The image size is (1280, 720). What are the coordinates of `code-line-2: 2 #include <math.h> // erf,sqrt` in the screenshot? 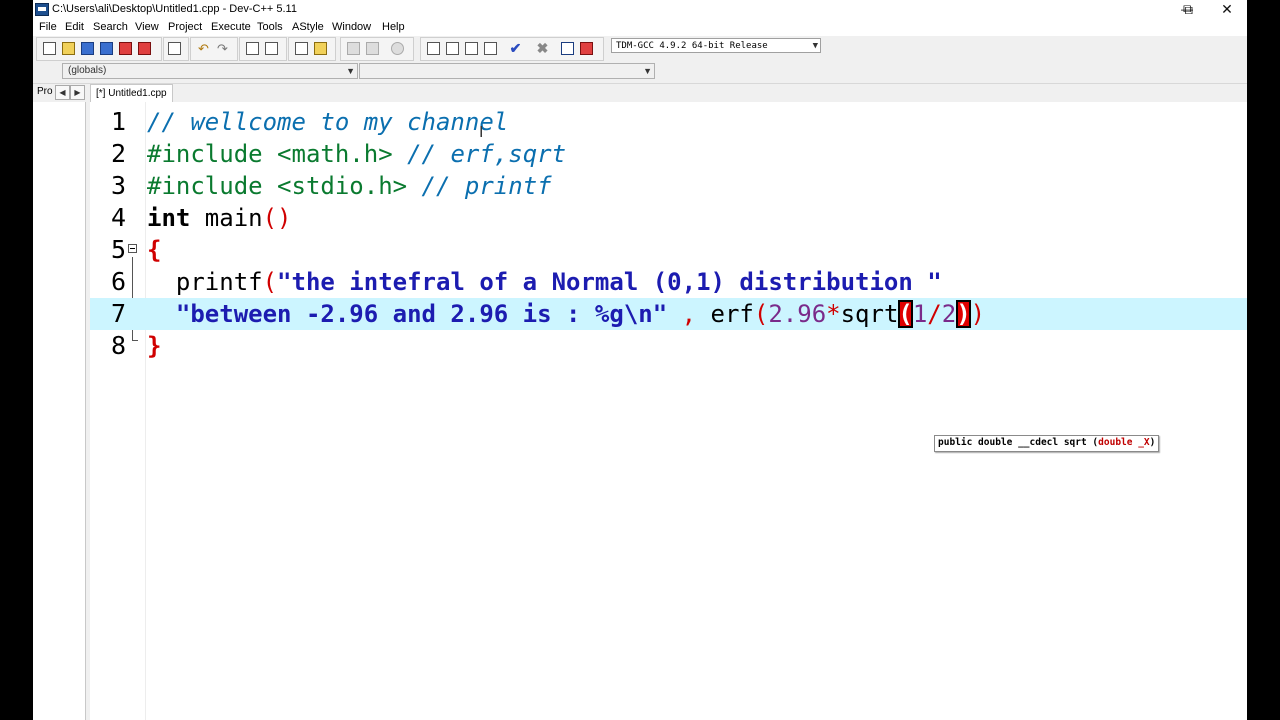 It's located at (668, 154).